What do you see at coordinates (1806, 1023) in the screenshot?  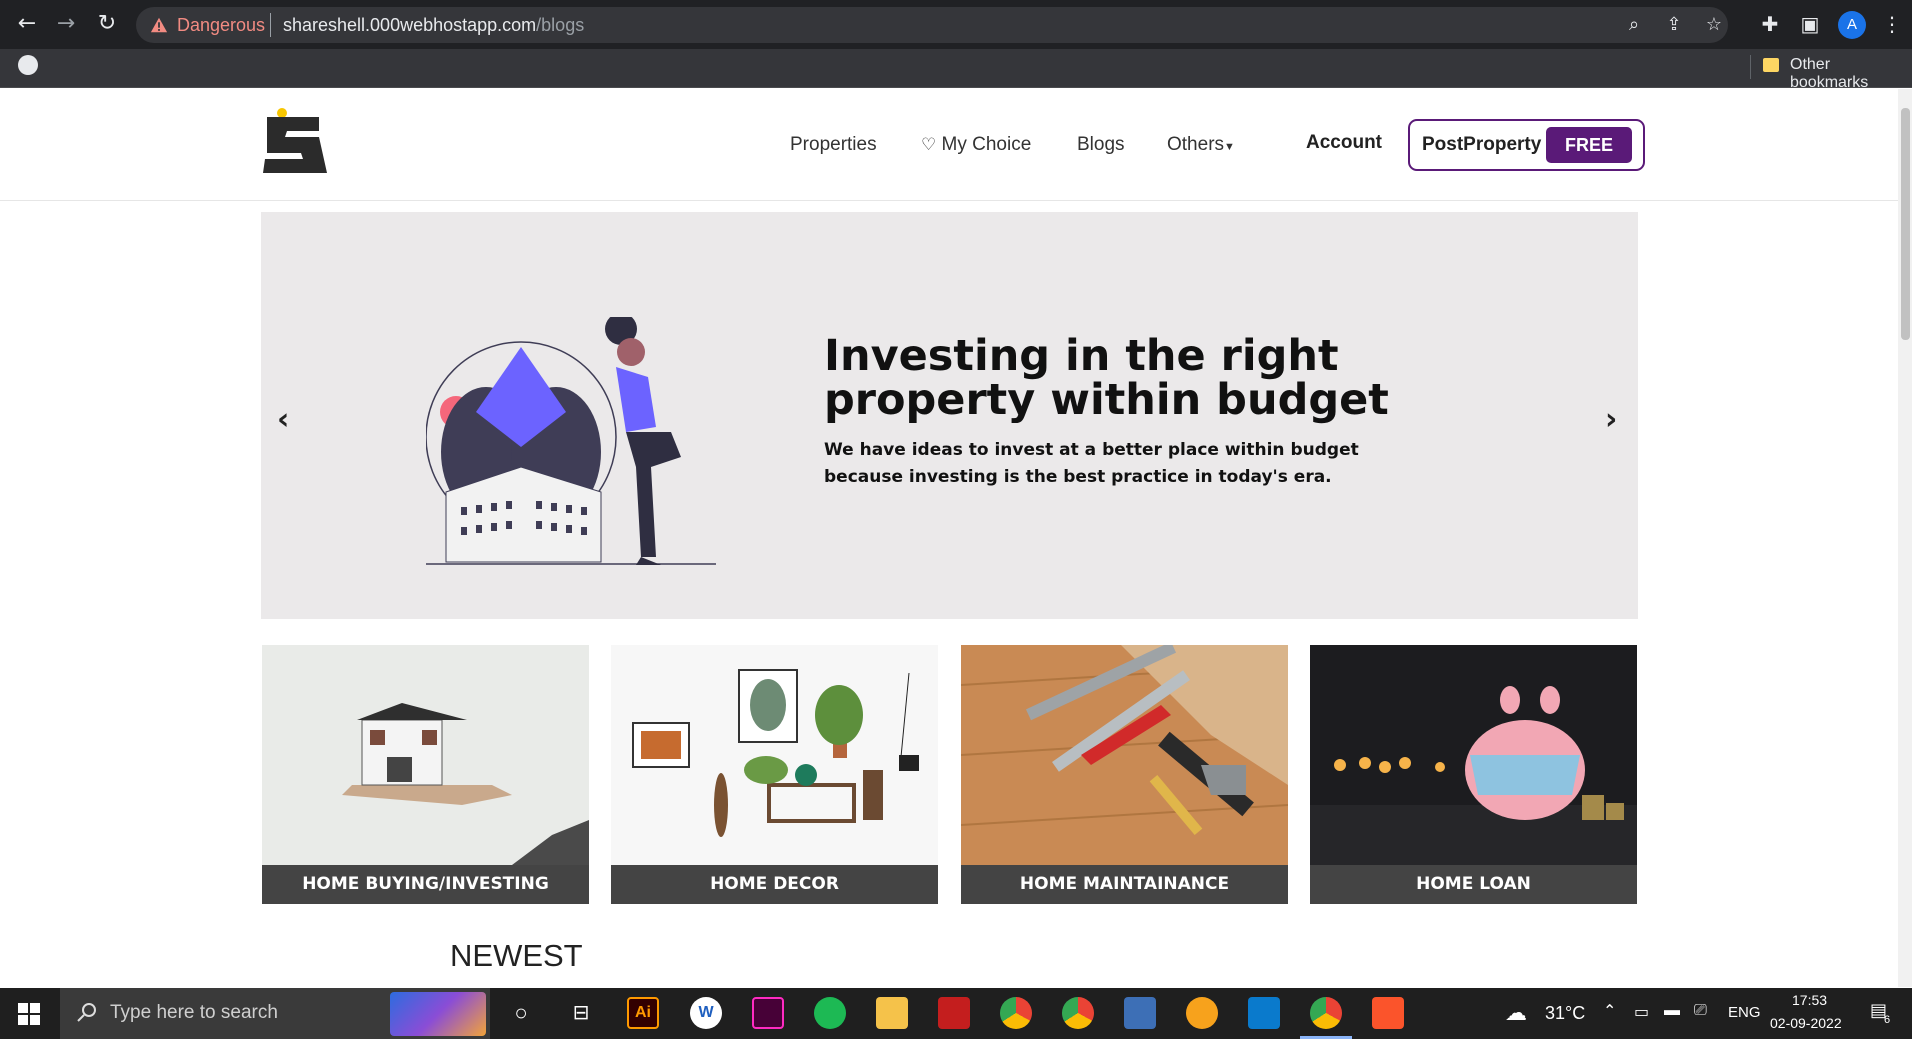 I see `clock-date: 02-09-2022` at bounding box center [1806, 1023].